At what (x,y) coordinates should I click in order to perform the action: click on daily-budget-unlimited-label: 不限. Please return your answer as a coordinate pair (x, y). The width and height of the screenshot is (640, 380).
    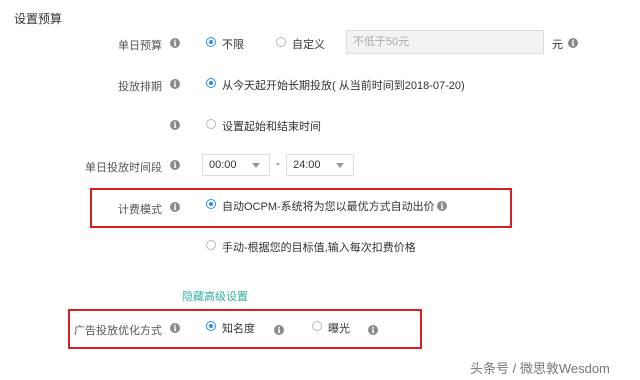
    Looking at the image, I should click on (233, 44).